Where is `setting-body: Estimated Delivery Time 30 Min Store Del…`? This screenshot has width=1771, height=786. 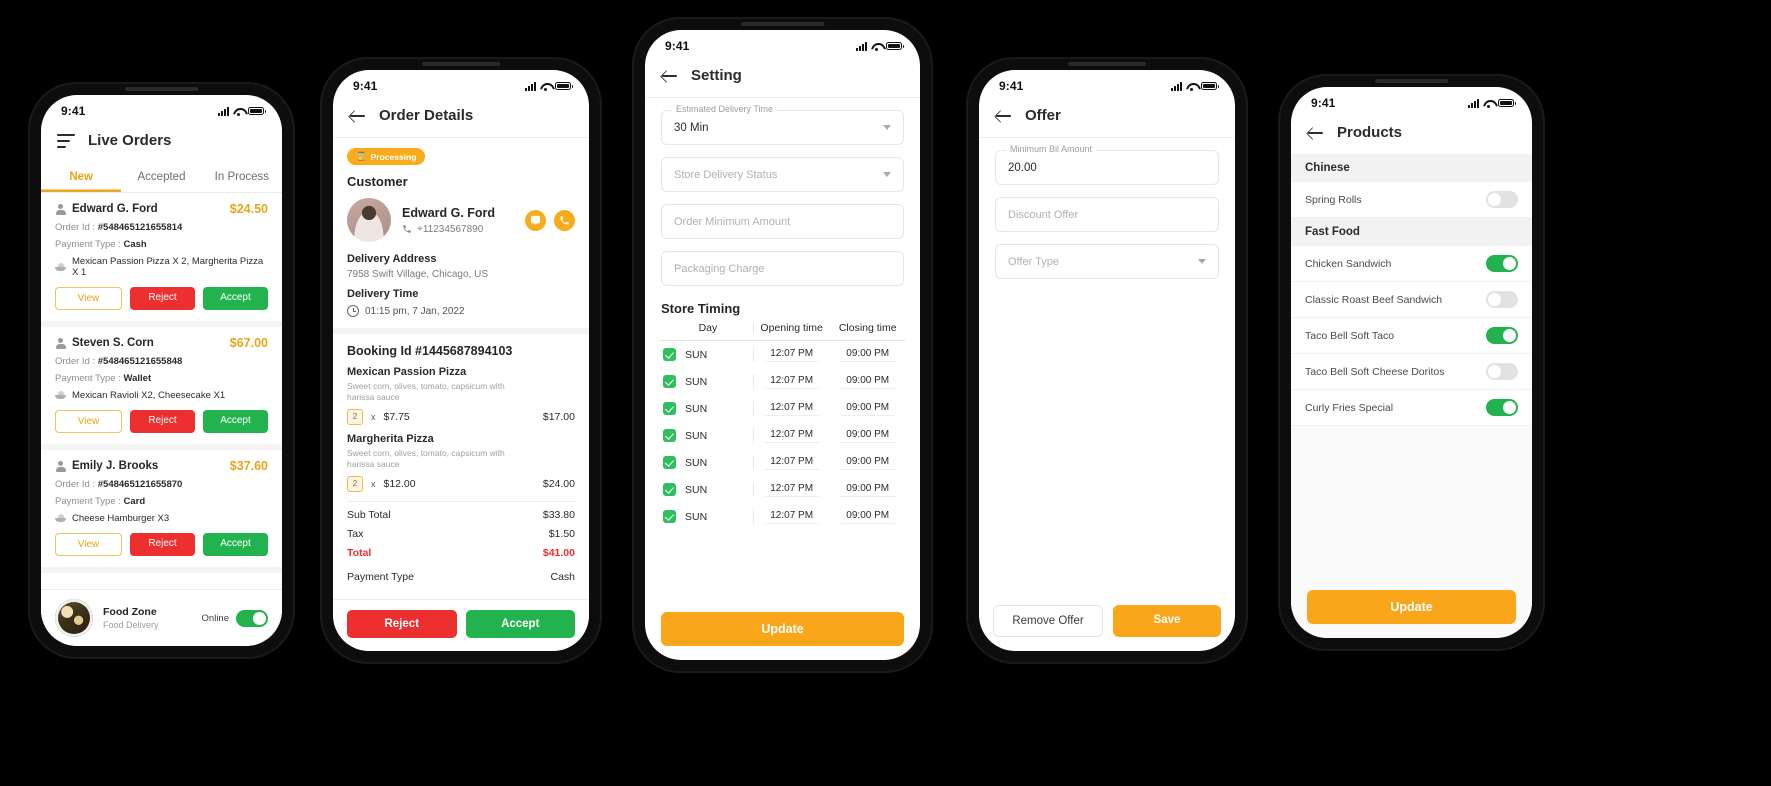
setting-body: Estimated Delivery Time 30 Min Store Del… is located at coordinates (782, 379).